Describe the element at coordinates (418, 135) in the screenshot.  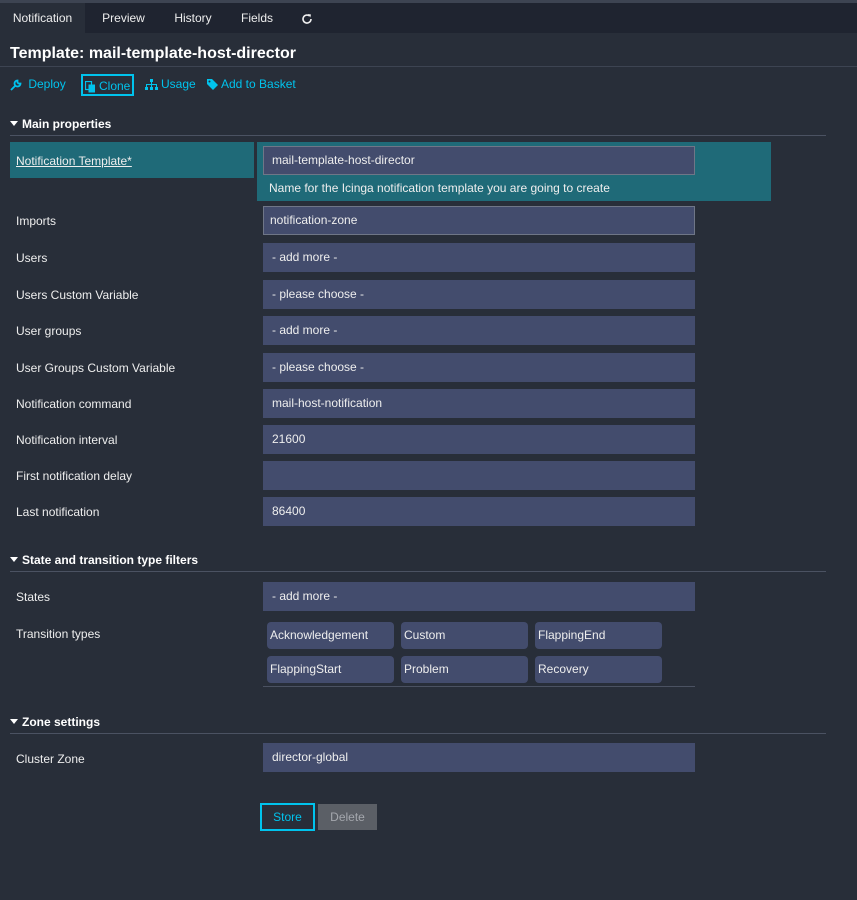
I see `main-properties-divider` at that location.